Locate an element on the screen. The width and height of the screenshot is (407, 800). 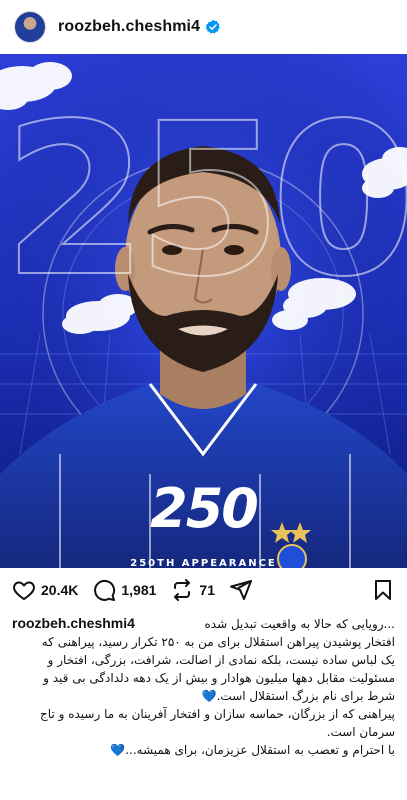
post-header: roozbeh.cheshmi4 is located at coordinates (203, 27).